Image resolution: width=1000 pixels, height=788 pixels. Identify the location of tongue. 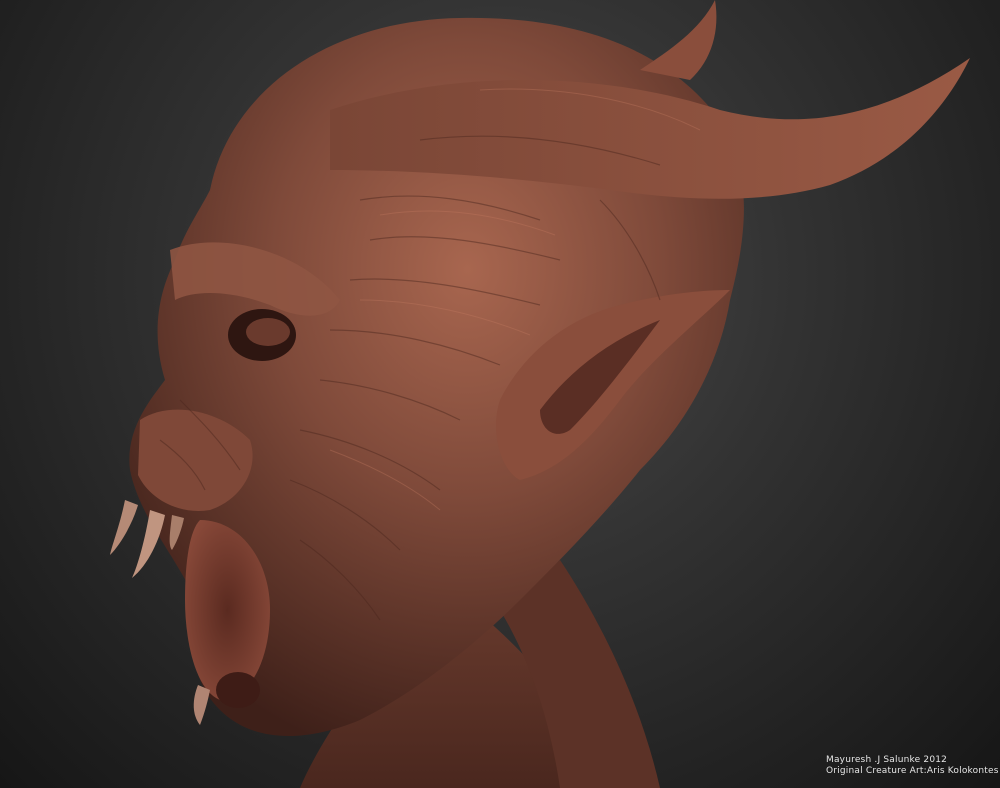
(238, 690).